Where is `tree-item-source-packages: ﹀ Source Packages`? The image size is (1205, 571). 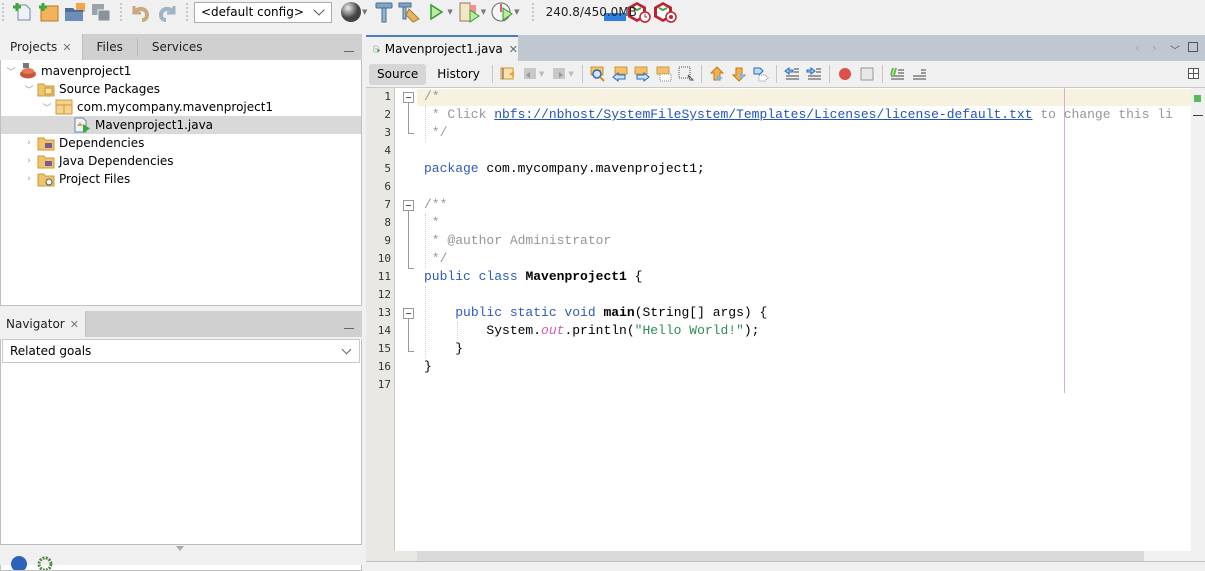 tree-item-source-packages: ﹀ Source Packages is located at coordinates (181, 89).